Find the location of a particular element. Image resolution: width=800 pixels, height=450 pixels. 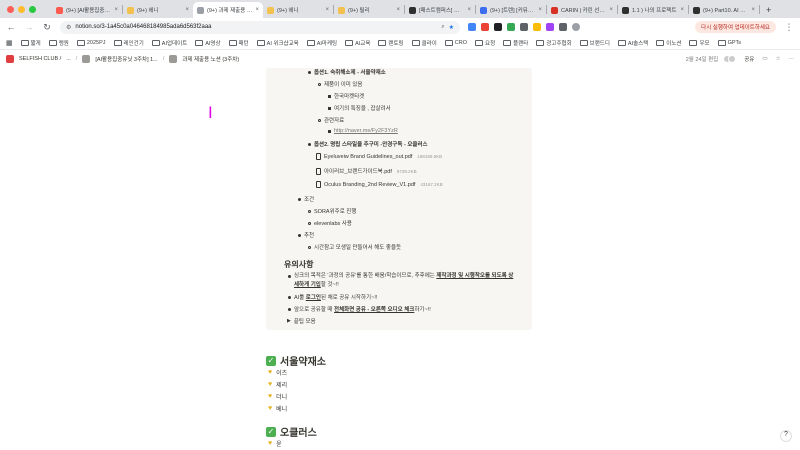

collaborator-avatars is located at coordinates (730, 59).